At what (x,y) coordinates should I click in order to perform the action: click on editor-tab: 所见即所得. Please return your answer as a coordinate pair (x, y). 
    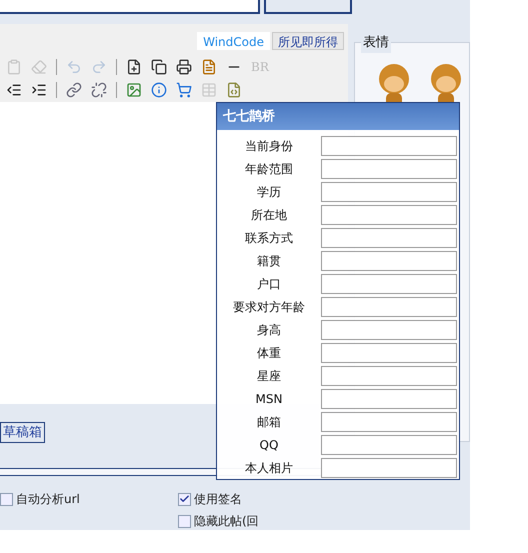
    Looking at the image, I should click on (308, 41).